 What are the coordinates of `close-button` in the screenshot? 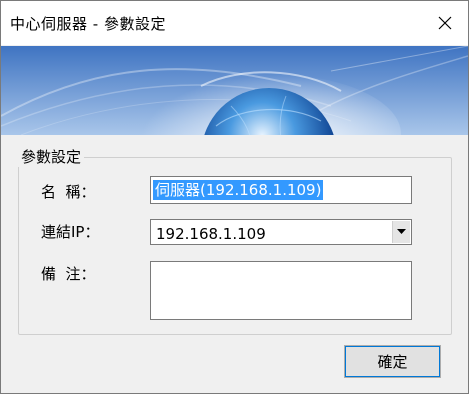 It's located at (445, 23).